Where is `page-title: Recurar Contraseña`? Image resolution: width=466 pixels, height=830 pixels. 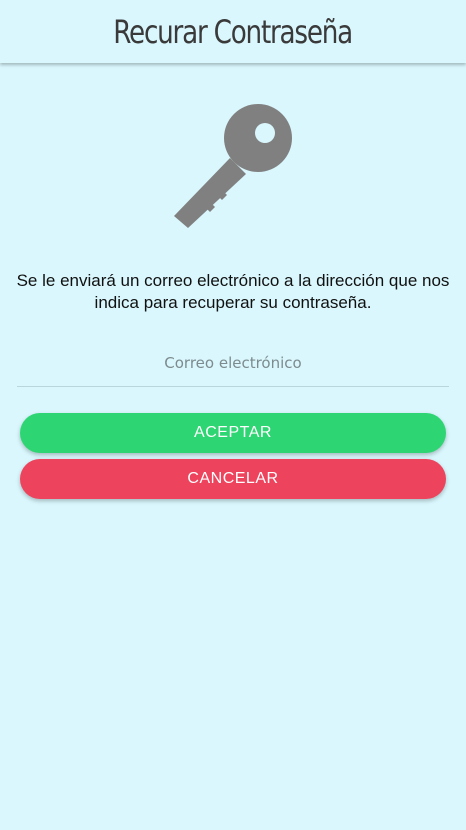
page-title: Recurar Contraseña is located at coordinates (233, 31).